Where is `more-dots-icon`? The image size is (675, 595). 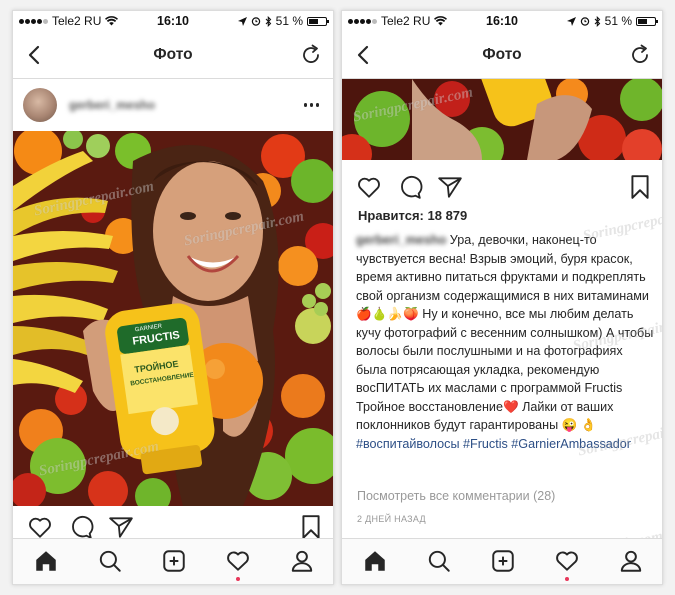 more-dots-icon is located at coordinates (311, 105).